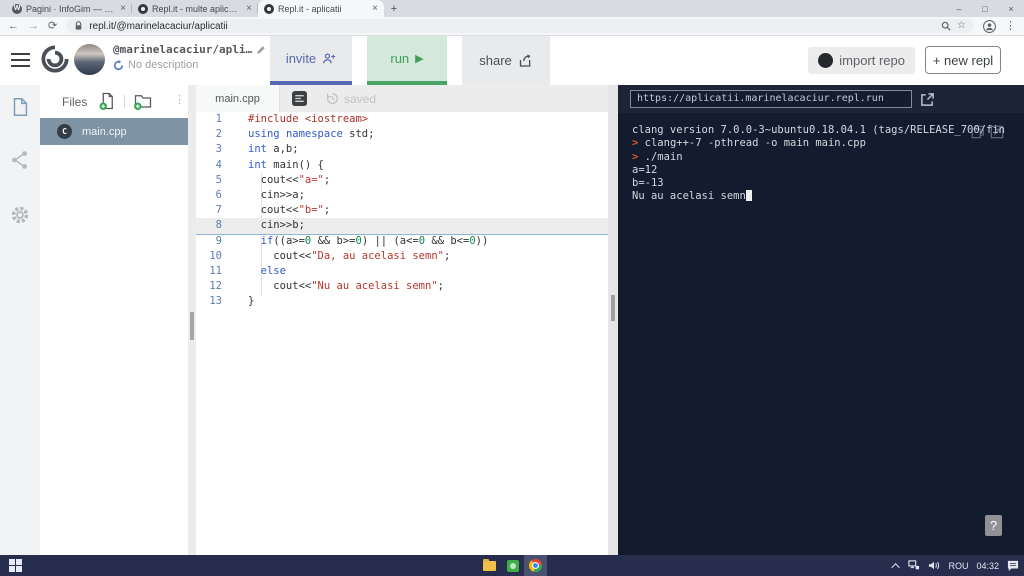 The height and width of the screenshot is (576, 1024). What do you see at coordinates (985, 8) in the screenshot?
I see `maximize-button: □` at bounding box center [985, 8].